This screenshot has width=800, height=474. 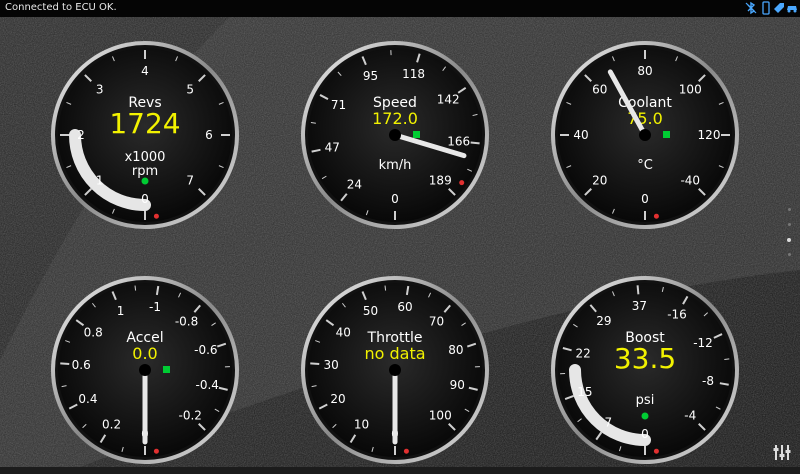 I want to click on gauge-units: °C, so click(x=645, y=165).